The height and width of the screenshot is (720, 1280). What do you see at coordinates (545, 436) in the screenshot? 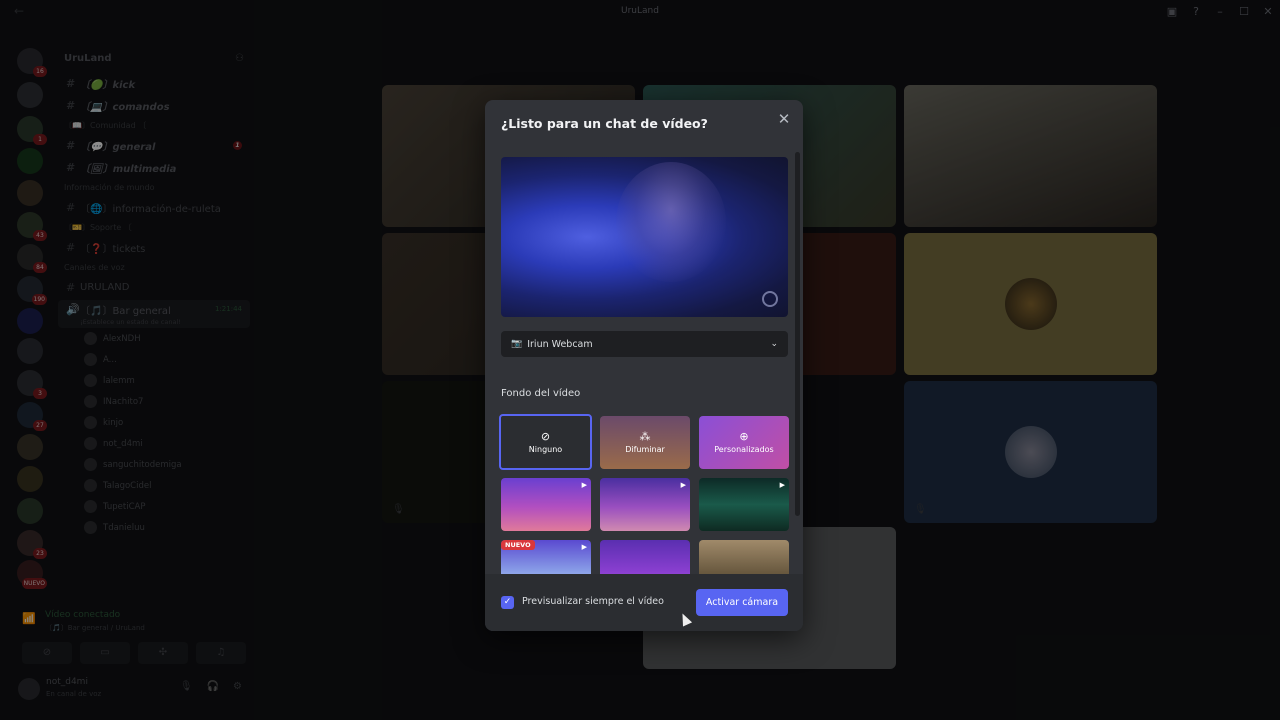
I see `none-icon: ⊘` at bounding box center [545, 436].